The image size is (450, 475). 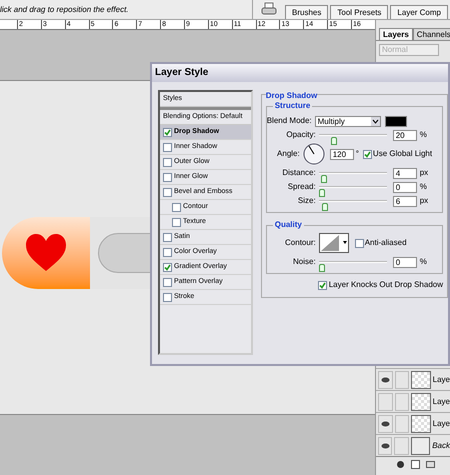 I want to click on value-field: 6, so click(x=404, y=201).